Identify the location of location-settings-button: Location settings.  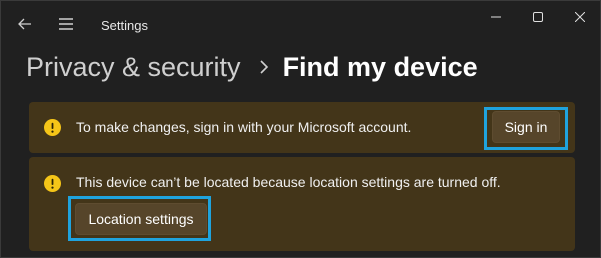
(141, 219).